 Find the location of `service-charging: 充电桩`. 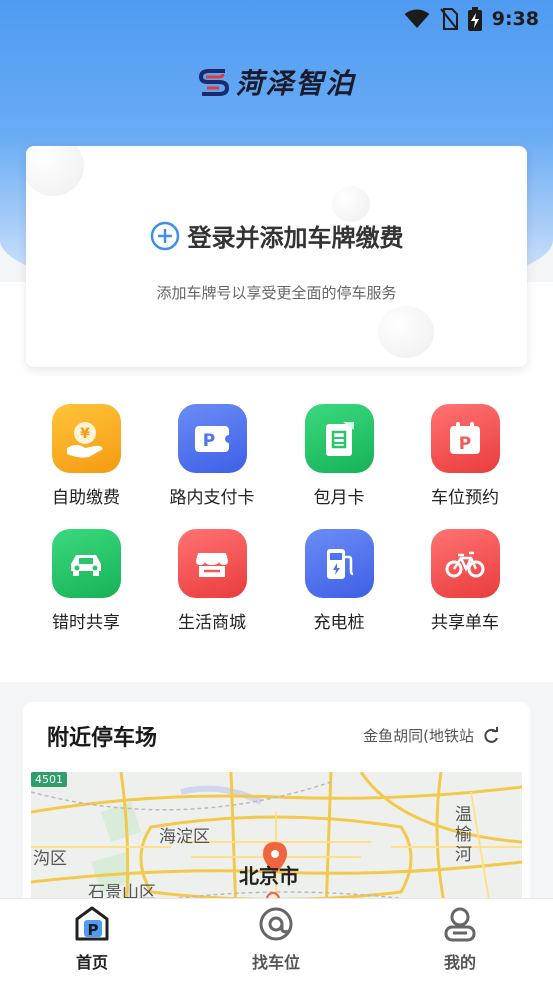

service-charging: 充电桩 is located at coordinates (339, 581).